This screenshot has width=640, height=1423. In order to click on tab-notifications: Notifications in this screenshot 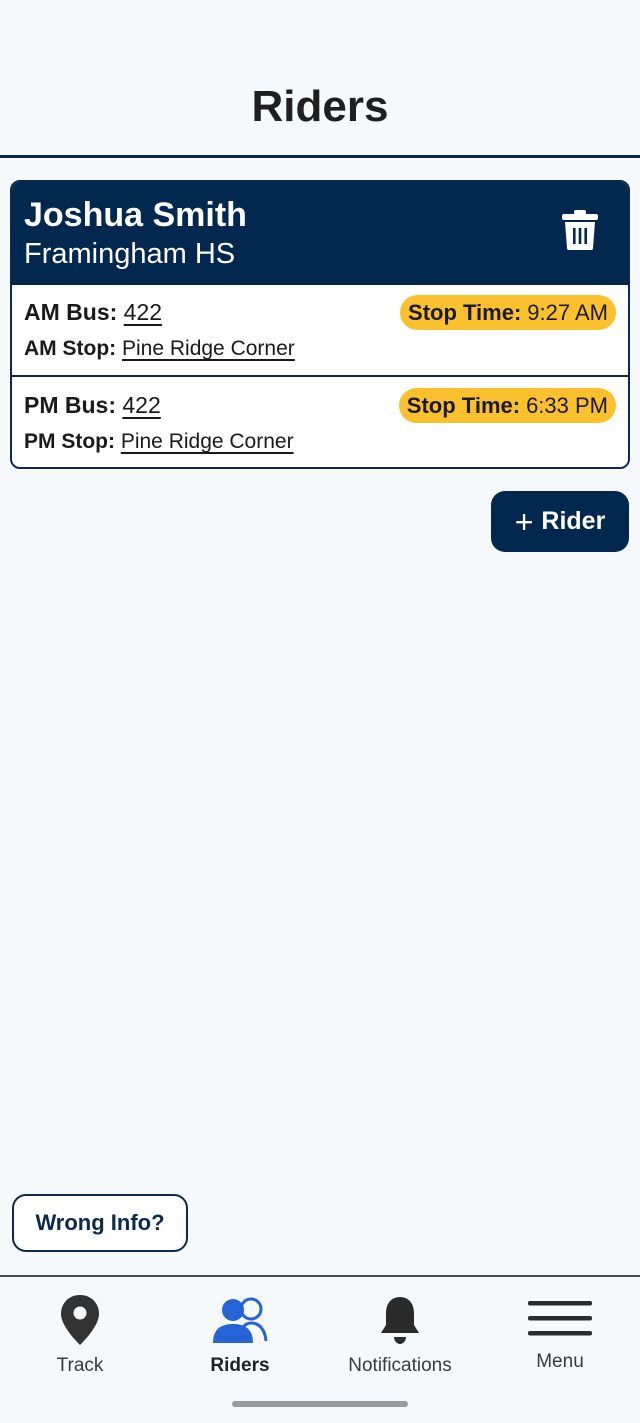, I will do `click(400, 1337)`.